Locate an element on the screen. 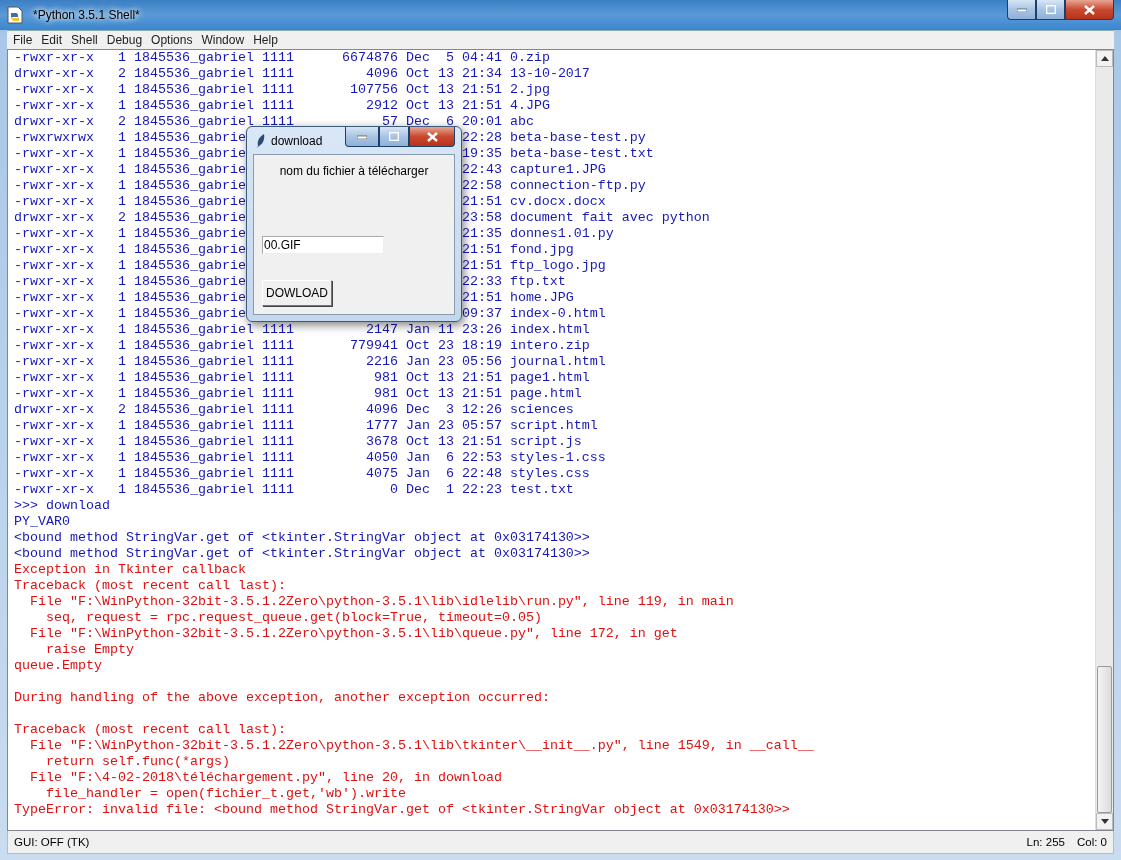 The height and width of the screenshot is (860, 1121). window-title: *Python 3.5.1 Shell* is located at coordinates (86, 15).